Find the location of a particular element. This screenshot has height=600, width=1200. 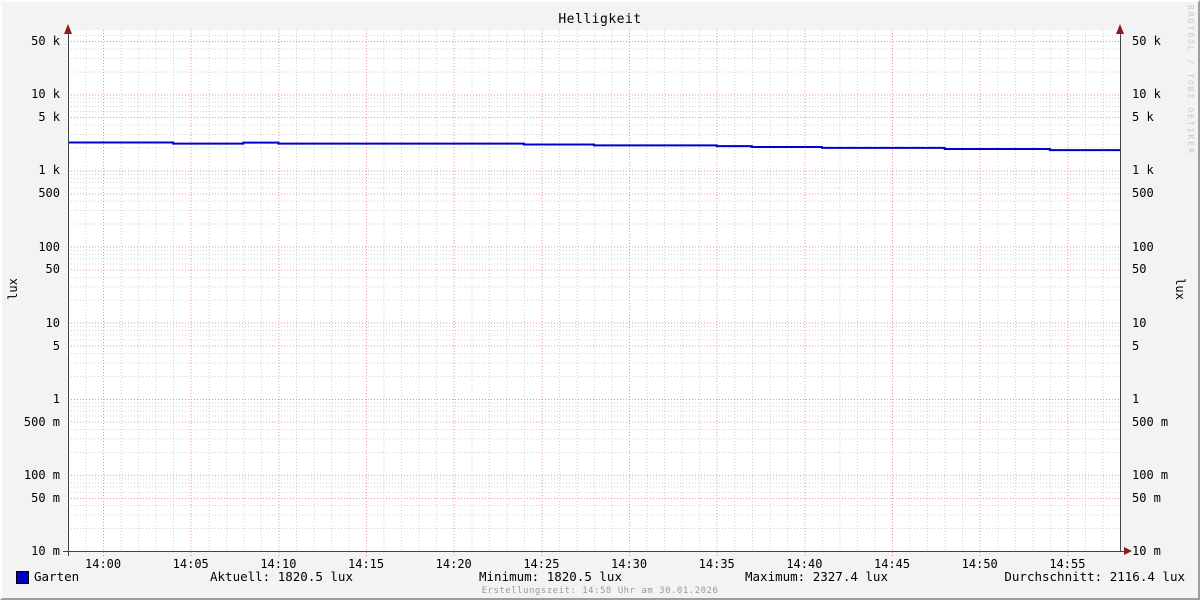

x-tick-label: 14:35 is located at coordinates (716, 564).